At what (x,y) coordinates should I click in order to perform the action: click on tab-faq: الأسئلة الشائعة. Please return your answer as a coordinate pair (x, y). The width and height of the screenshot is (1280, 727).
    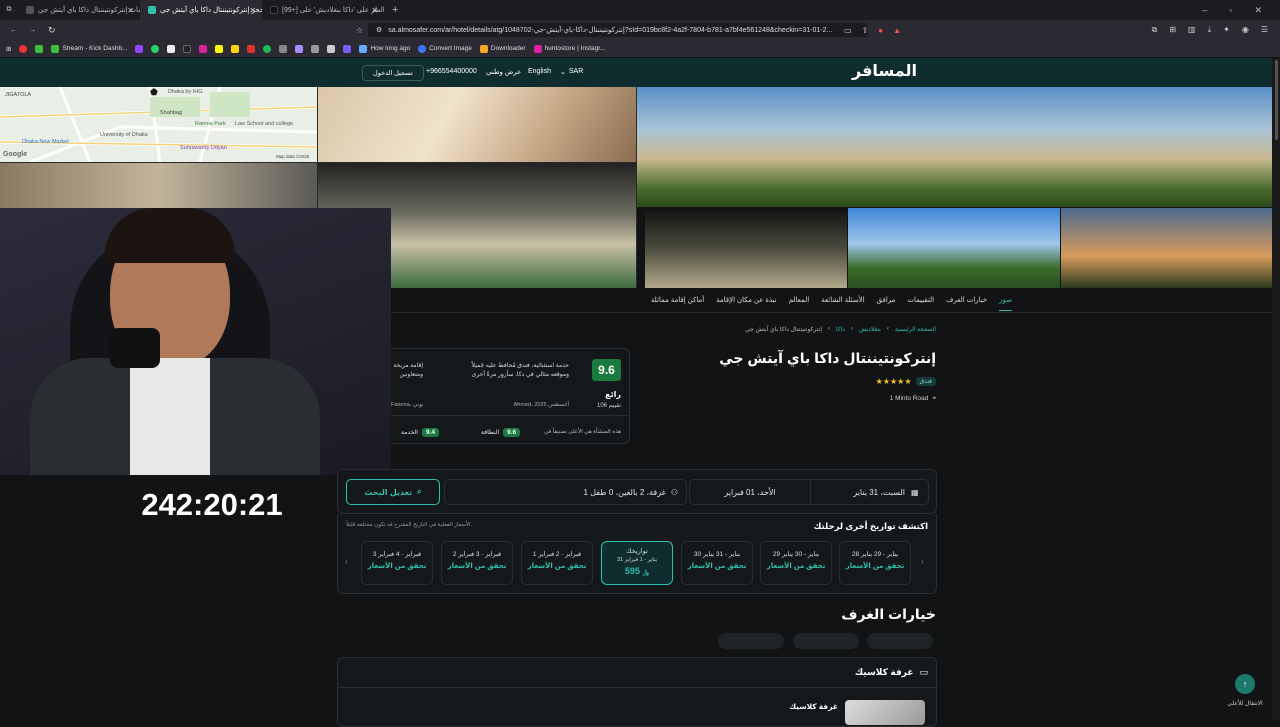
    Looking at the image, I should click on (842, 300).